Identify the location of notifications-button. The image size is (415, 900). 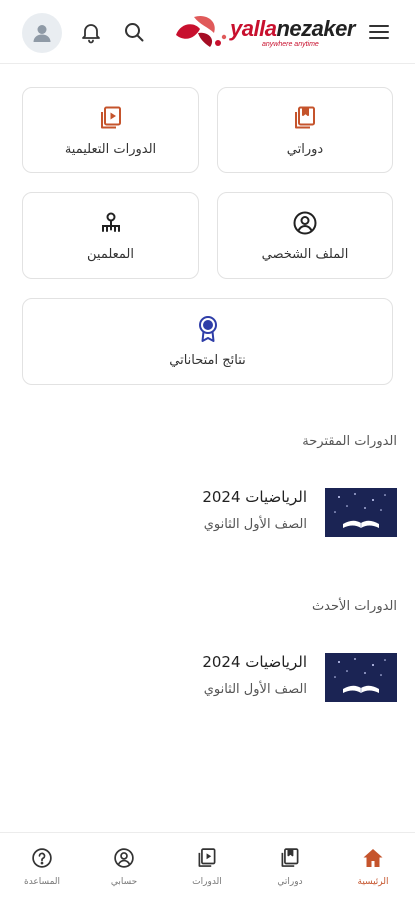
(91, 32).